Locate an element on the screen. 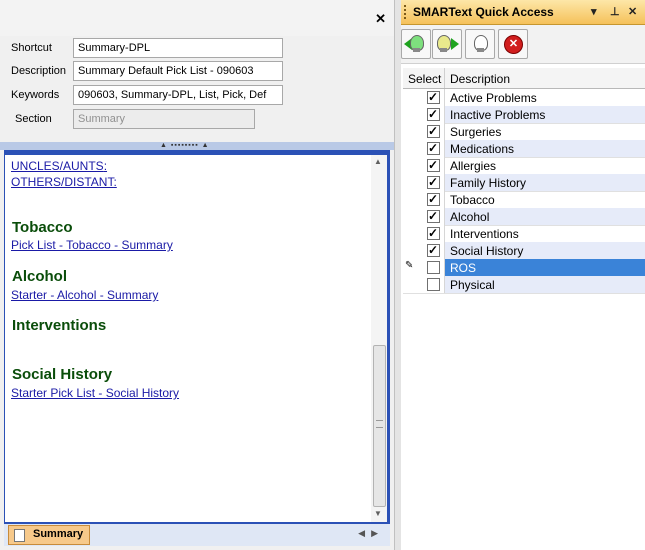 The image size is (645, 550). document-icon is located at coordinates (19, 535).